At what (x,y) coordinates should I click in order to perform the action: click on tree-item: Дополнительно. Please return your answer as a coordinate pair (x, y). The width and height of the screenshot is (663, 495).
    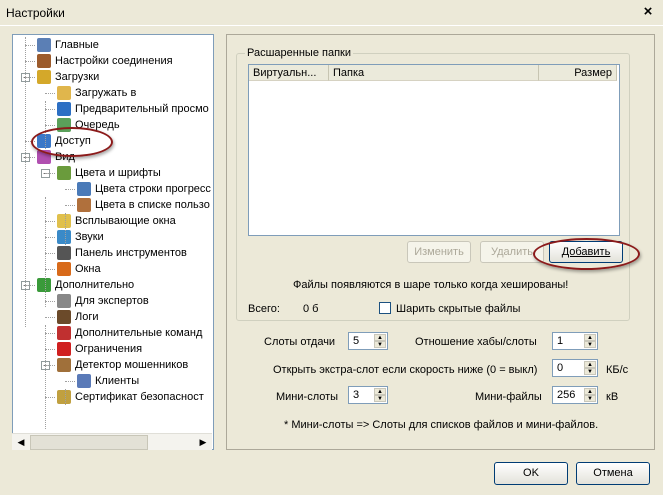
    Looking at the image, I should click on (85, 285).